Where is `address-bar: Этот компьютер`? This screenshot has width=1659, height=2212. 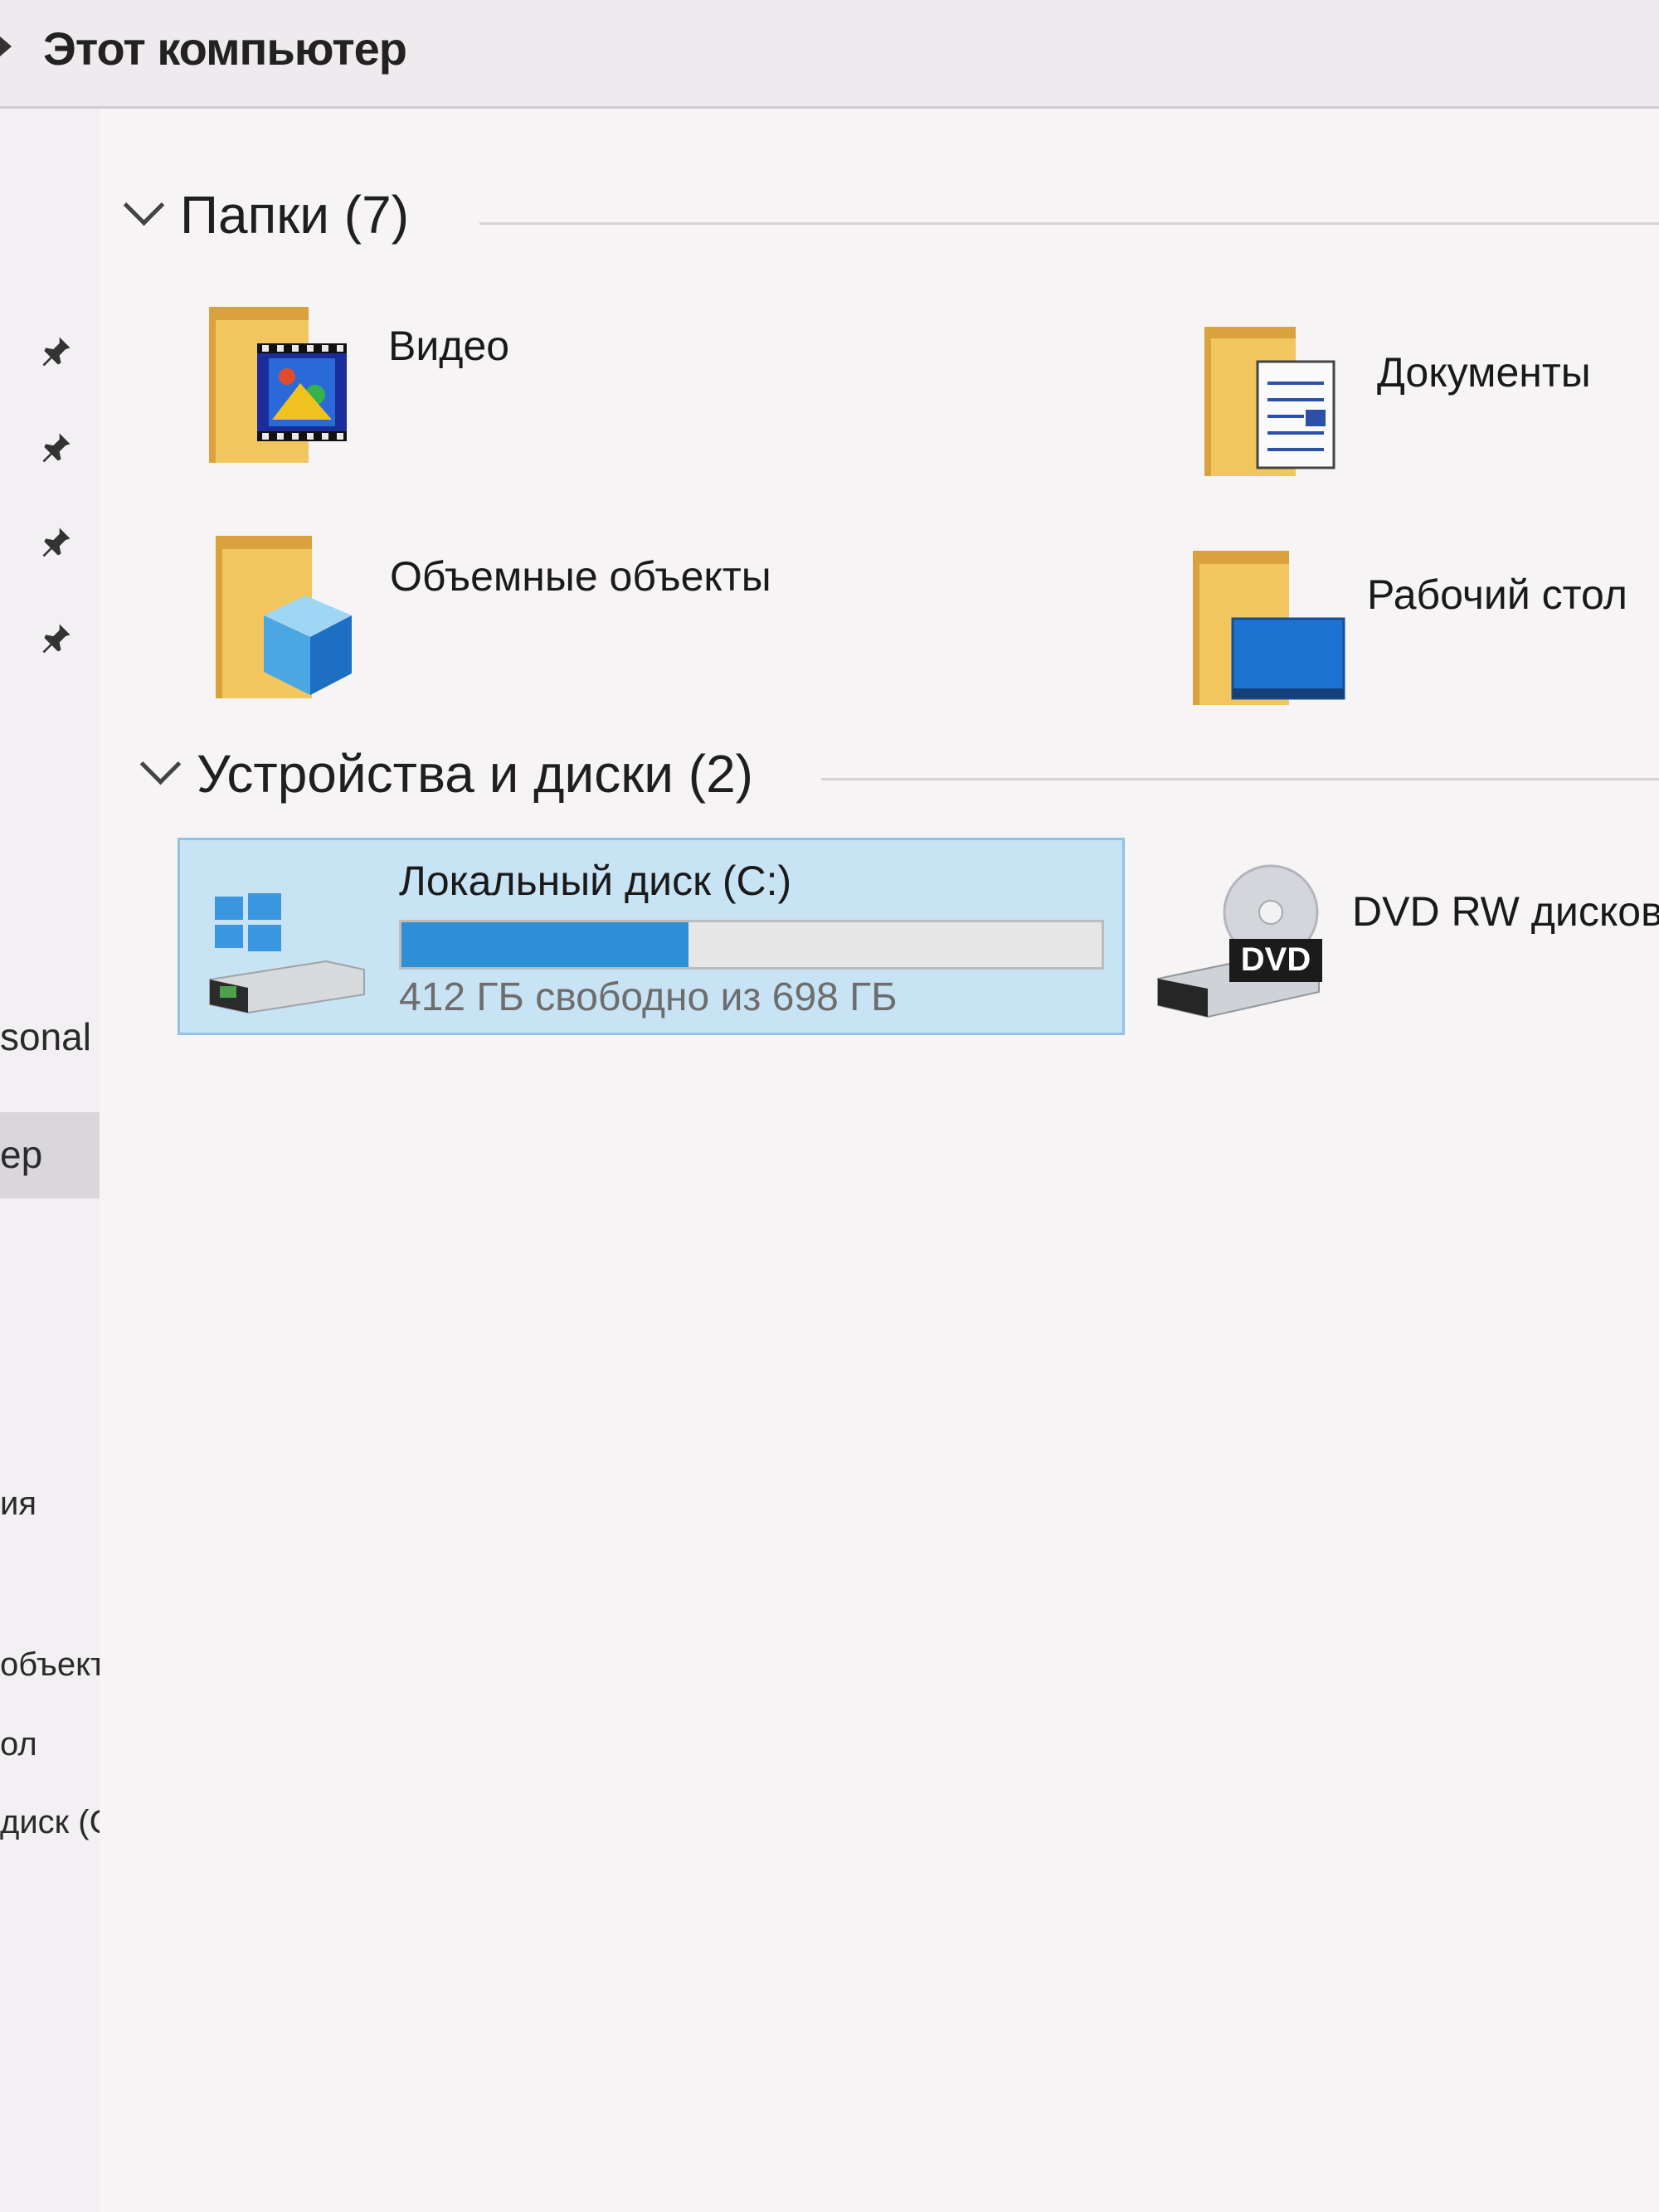
address-bar: Этот компьютер is located at coordinates (829, 55).